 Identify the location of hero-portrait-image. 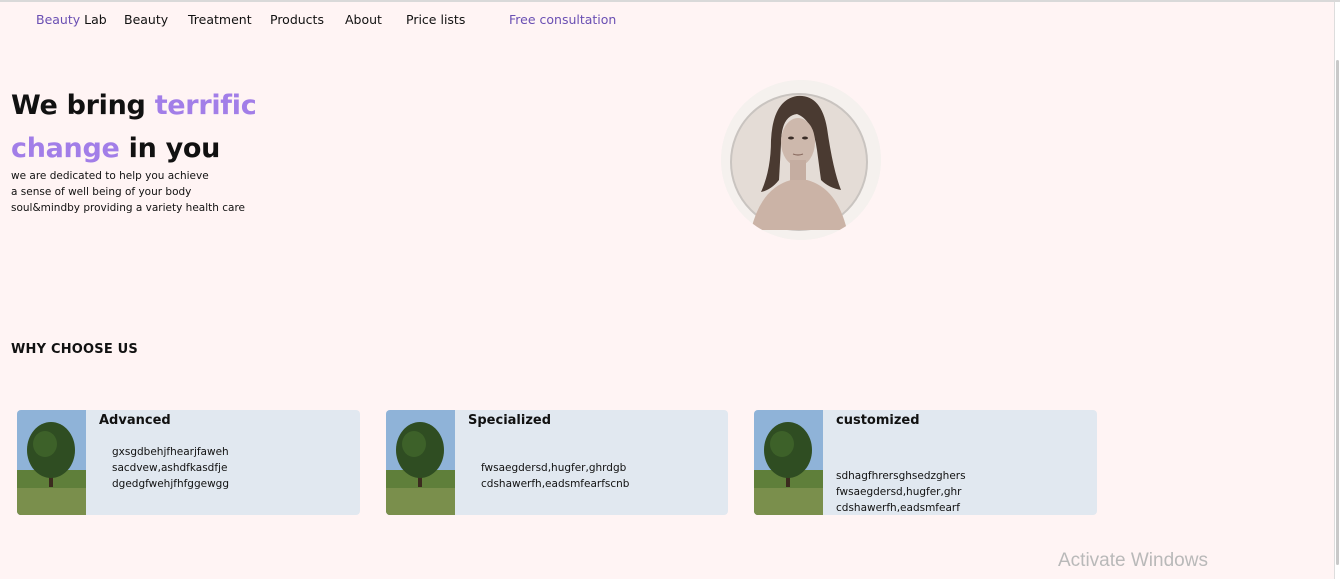
(801, 160).